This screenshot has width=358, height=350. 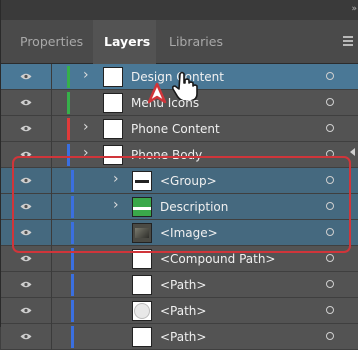 I want to click on layer-row: <Image>, so click(x=179, y=233).